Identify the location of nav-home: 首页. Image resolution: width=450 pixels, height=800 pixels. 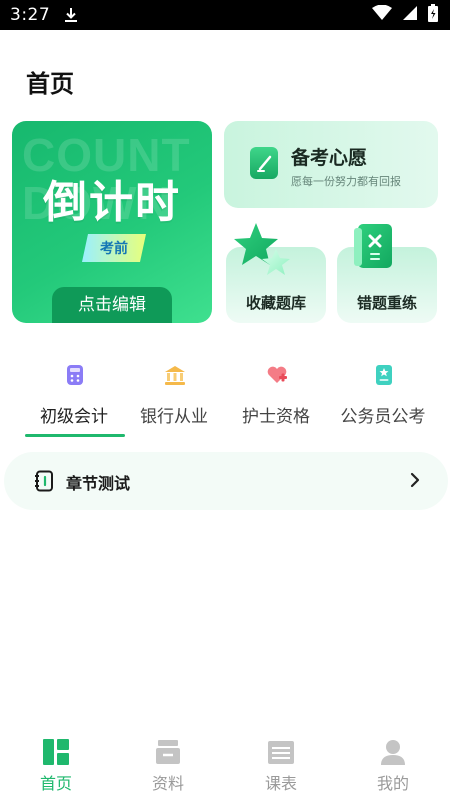
(56, 765).